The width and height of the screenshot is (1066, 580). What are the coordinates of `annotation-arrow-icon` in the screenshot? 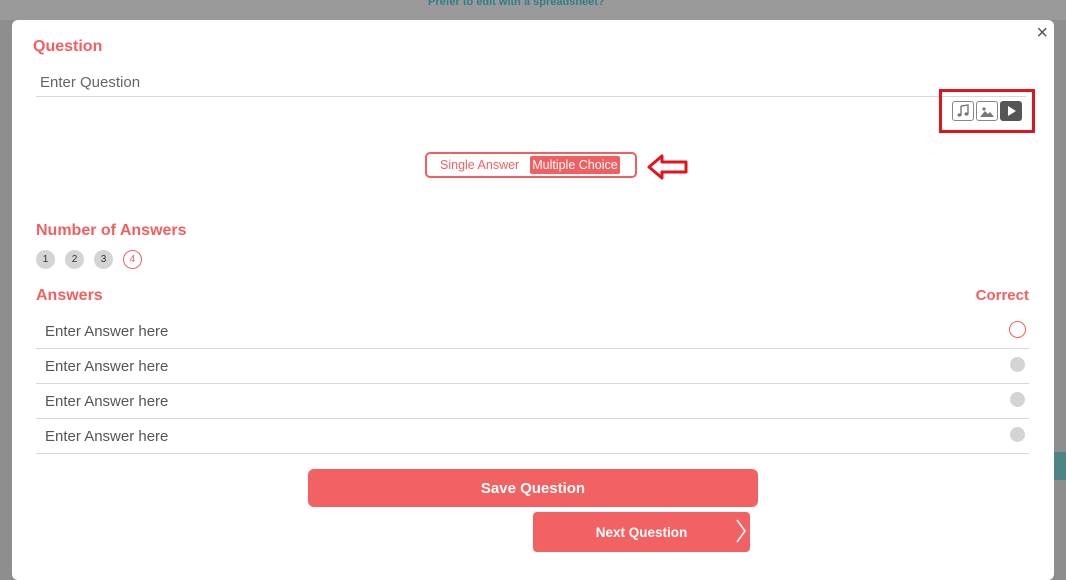 It's located at (667, 167).